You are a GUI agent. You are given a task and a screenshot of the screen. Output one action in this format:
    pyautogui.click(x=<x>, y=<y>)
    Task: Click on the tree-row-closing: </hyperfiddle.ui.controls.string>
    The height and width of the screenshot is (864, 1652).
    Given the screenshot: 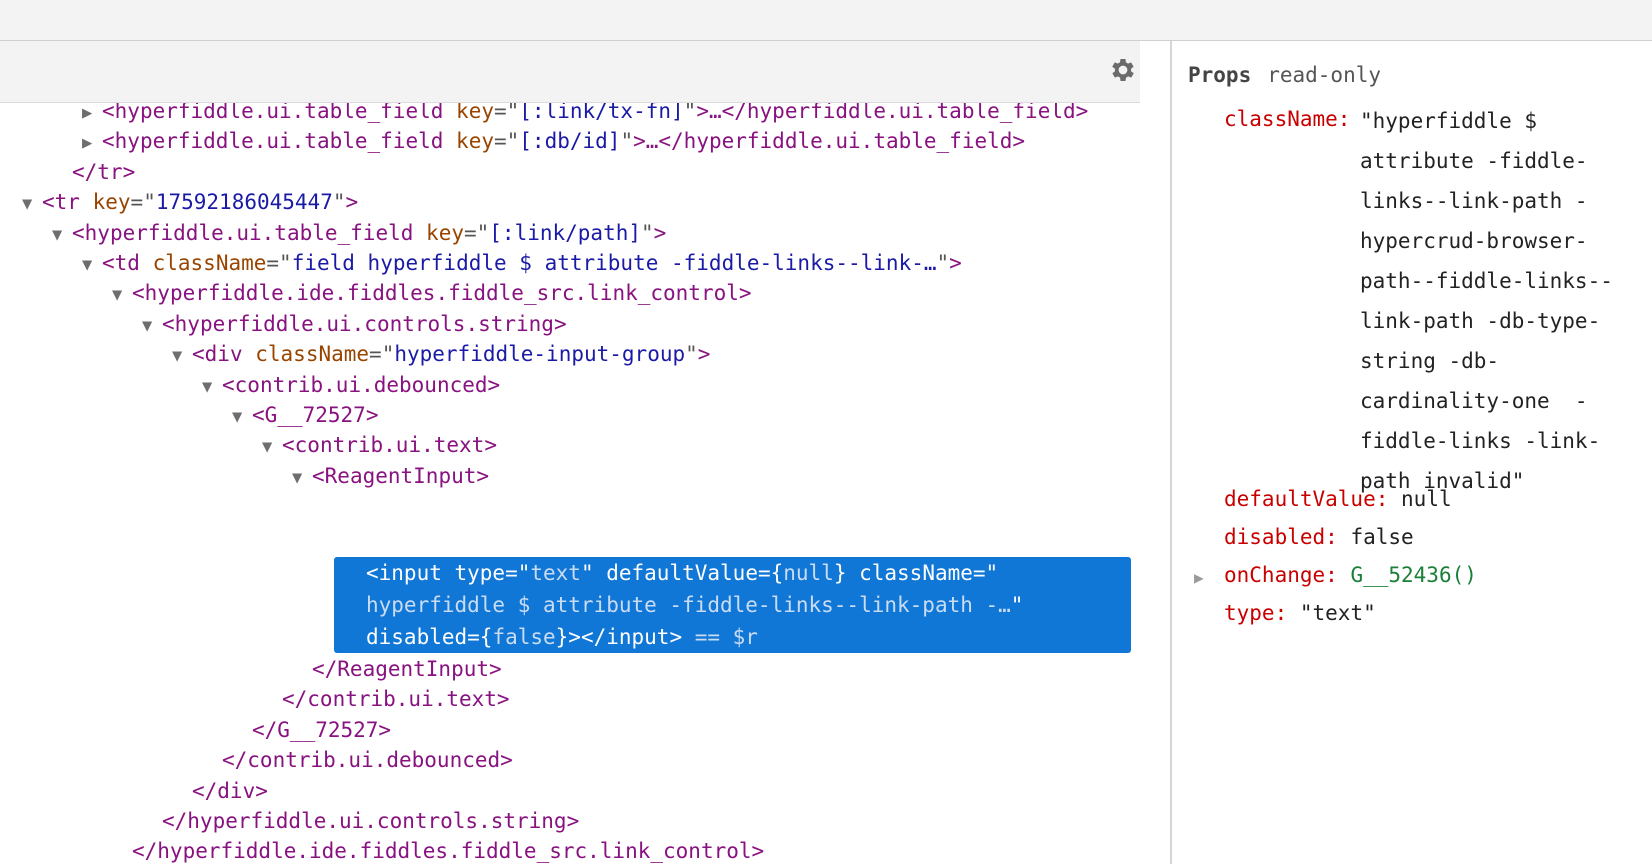 What is the action you would take?
    pyautogui.click(x=570, y=821)
    